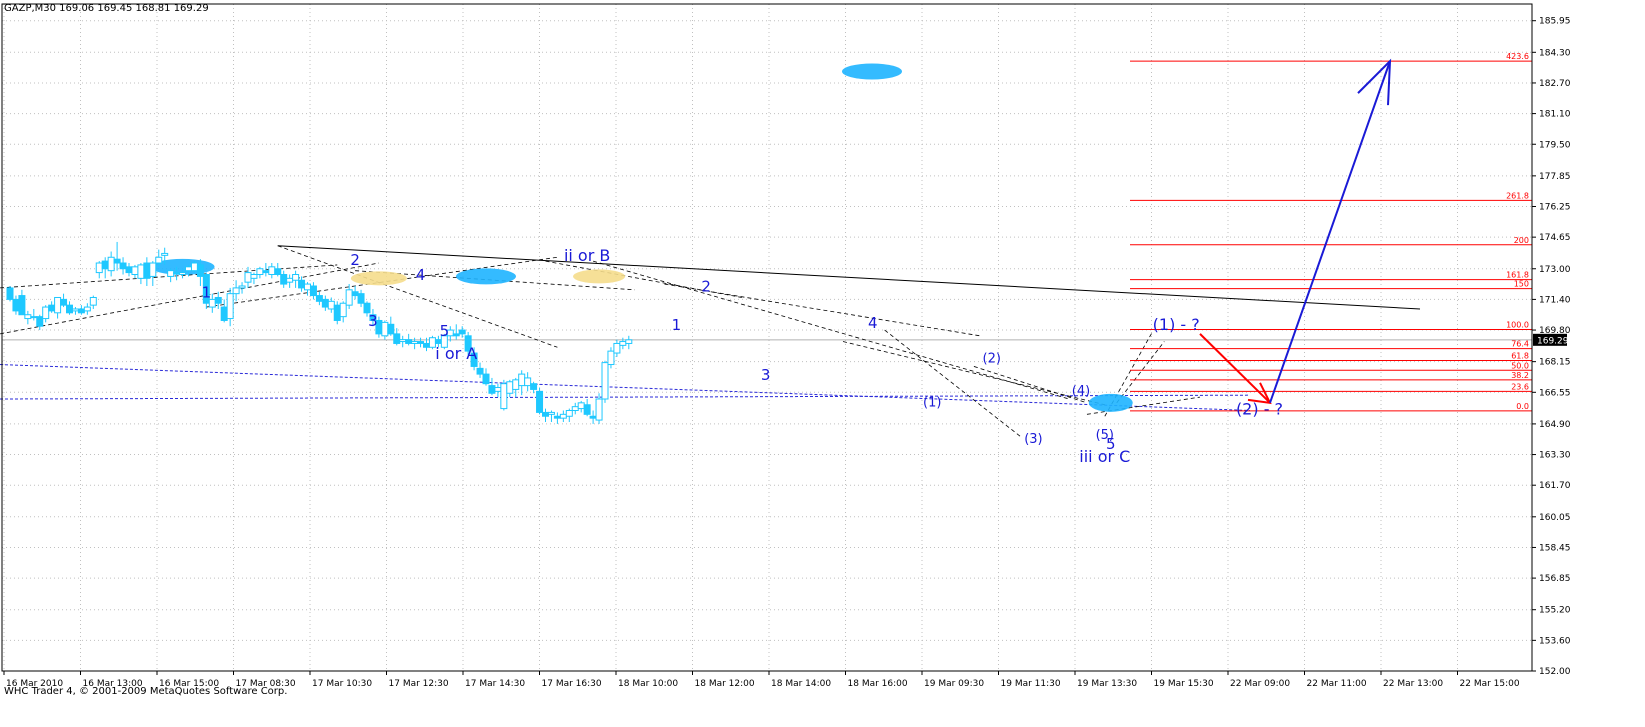  I want to click on y-tick-label: 174.65, so click(1555, 238).